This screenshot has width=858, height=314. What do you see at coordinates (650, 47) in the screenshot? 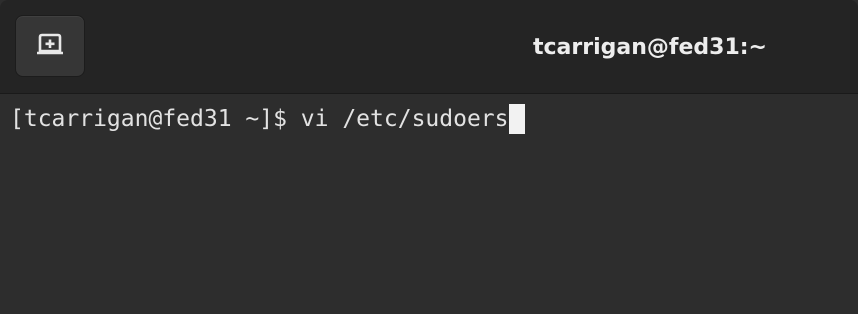
I see `window-title: tcarrigan@fed31:~` at bounding box center [650, 47].